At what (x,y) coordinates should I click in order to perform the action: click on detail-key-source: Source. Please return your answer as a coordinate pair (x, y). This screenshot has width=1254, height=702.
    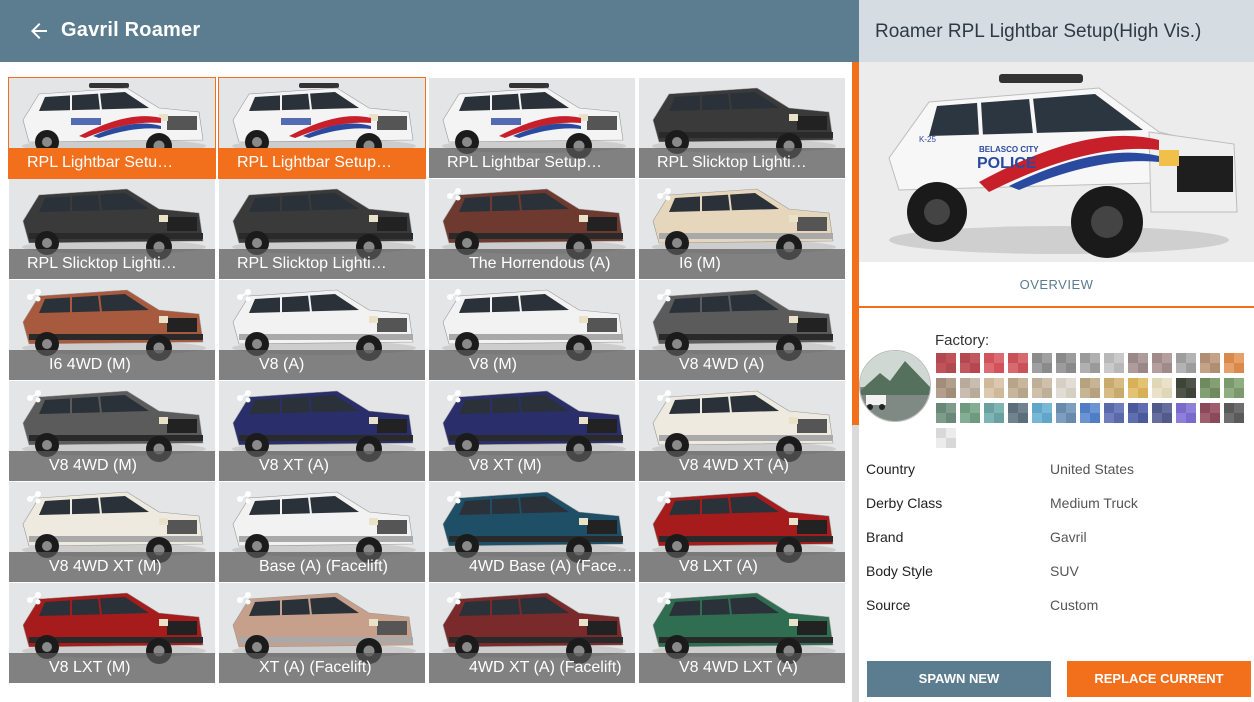
    Looking at the image, I should click on (888, 605).